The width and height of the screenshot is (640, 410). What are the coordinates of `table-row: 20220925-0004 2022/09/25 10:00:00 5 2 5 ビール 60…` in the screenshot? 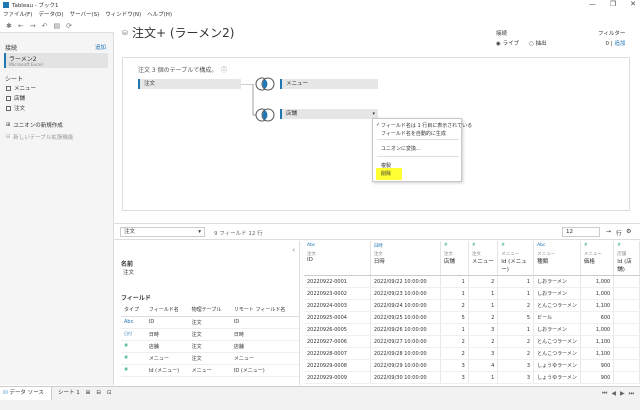 It's located at (472, 317).